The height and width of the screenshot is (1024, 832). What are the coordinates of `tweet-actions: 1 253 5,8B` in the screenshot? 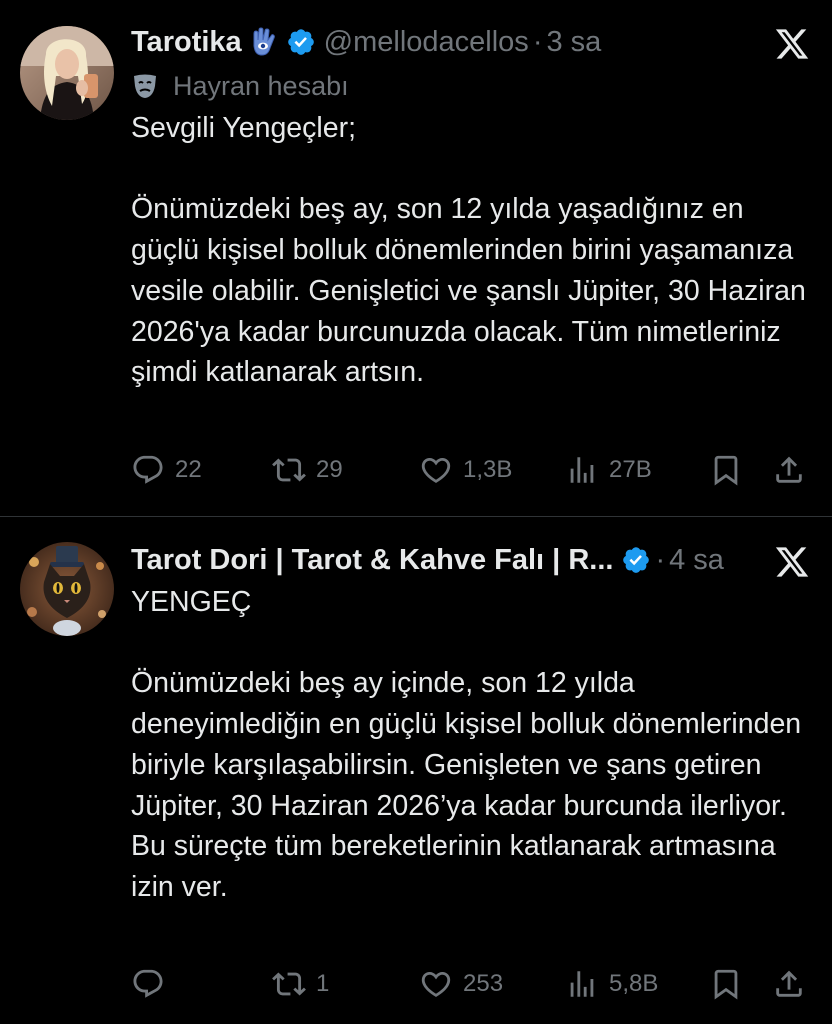 It's located at (471, 984).